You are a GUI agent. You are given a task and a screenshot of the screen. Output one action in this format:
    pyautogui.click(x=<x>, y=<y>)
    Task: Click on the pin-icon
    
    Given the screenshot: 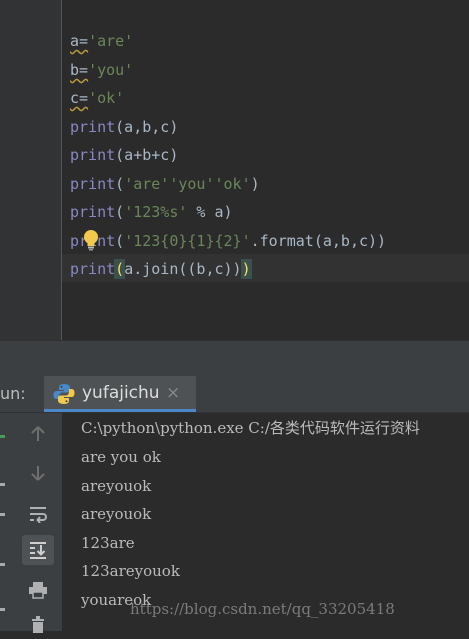 What is the action you would take?
    pyautogui.click(x=2, y=514)
    